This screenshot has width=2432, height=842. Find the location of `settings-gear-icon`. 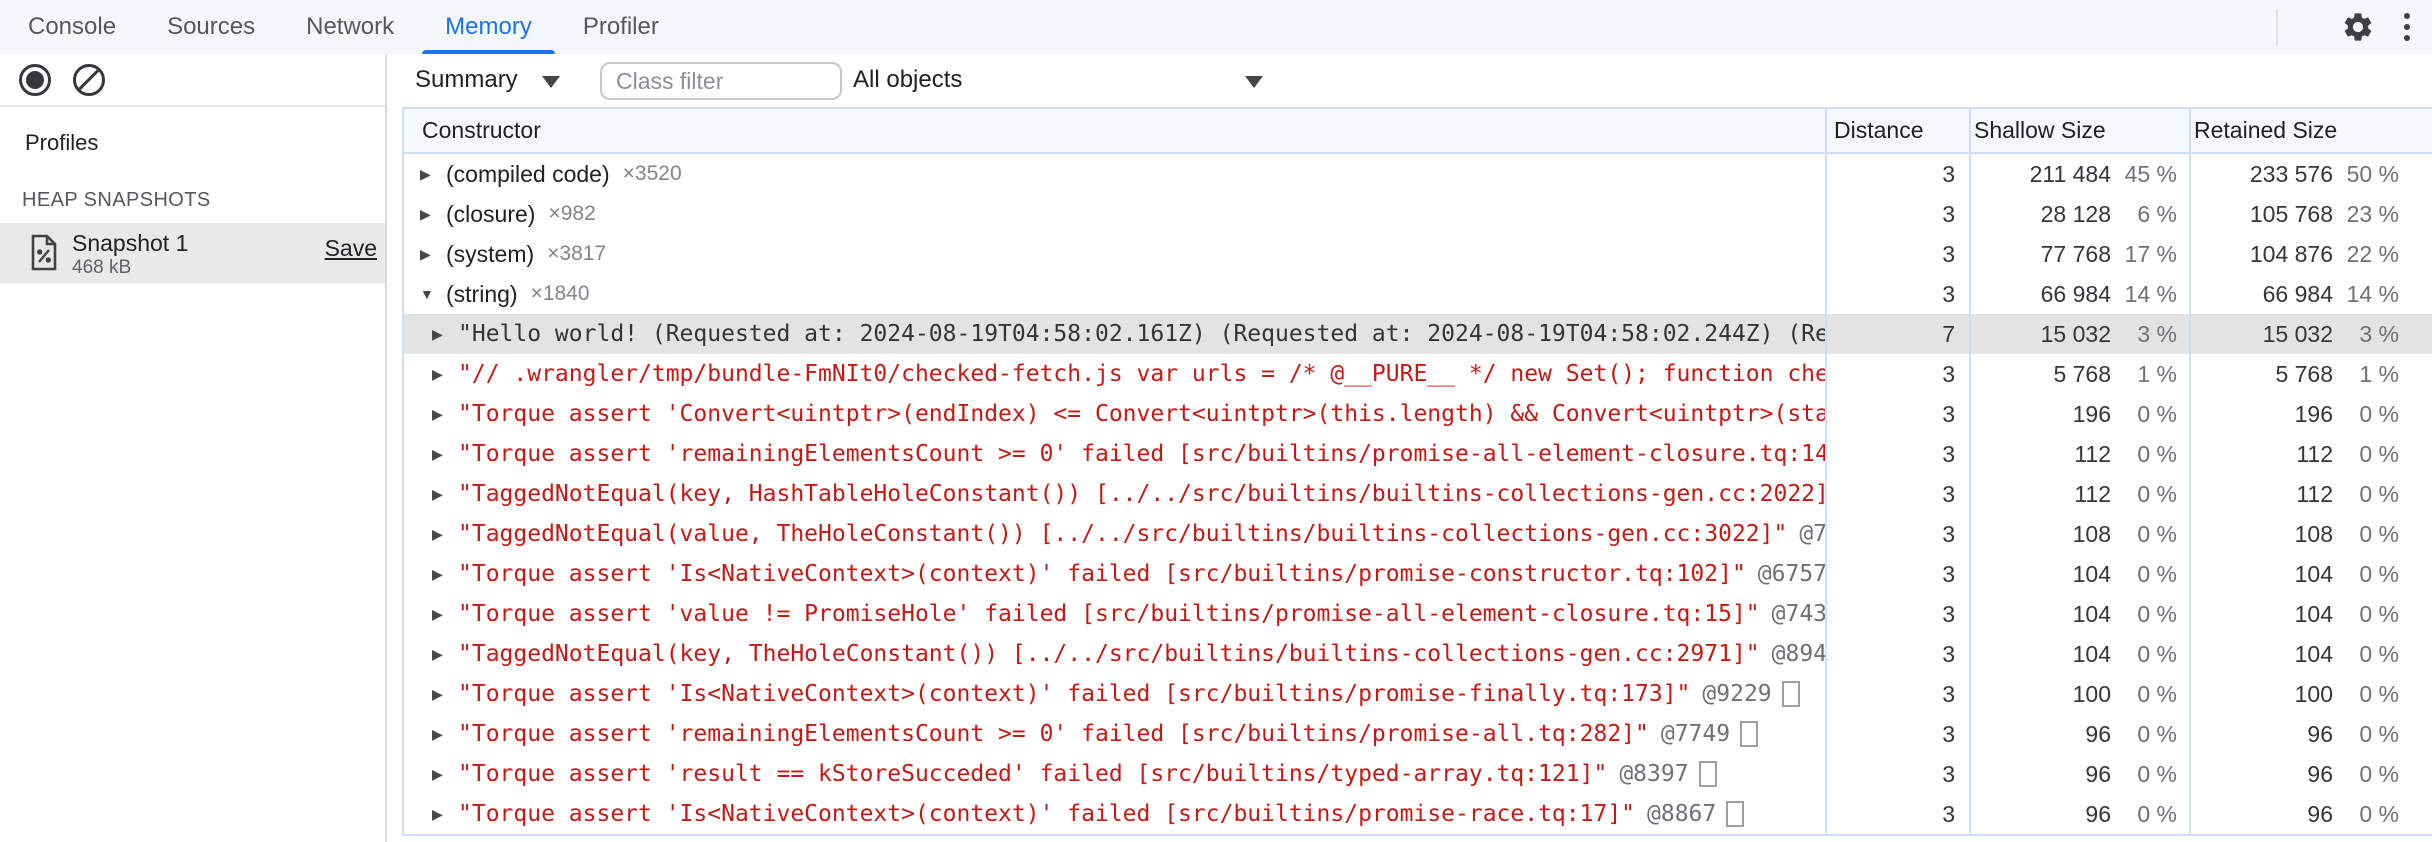

settings-gear-icon is located at coordinates (2358, 27).